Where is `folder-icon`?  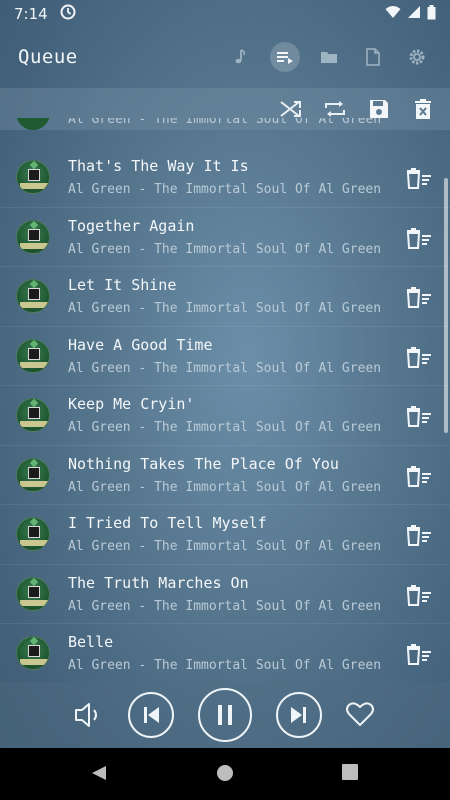 folder-icon is located at coordinates (329, 57).